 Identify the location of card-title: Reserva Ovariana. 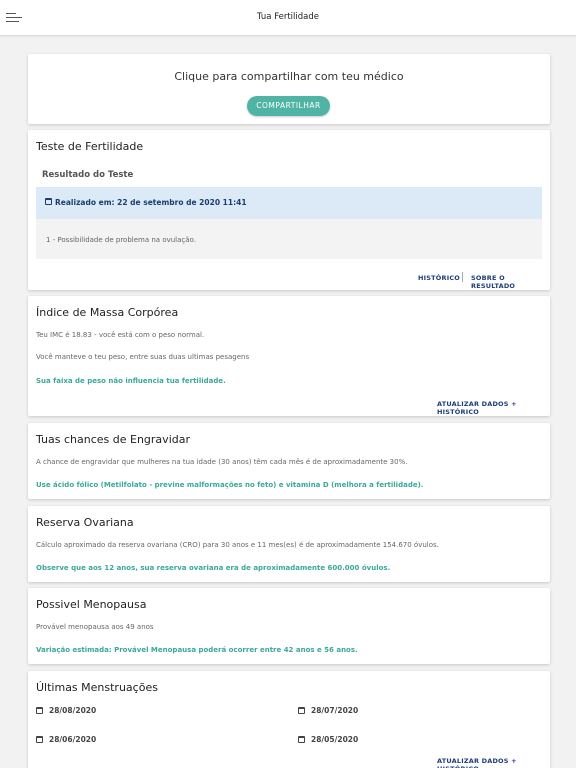
(85, 522).